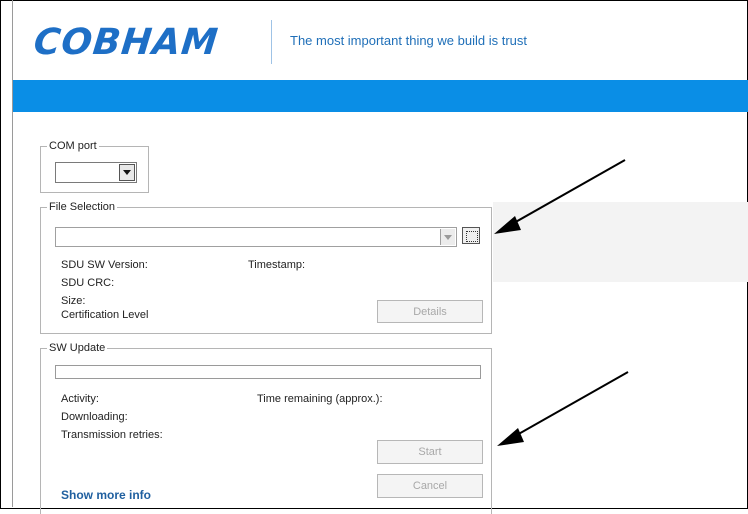  I want to click on annotation-arrows, so click(561, 302).